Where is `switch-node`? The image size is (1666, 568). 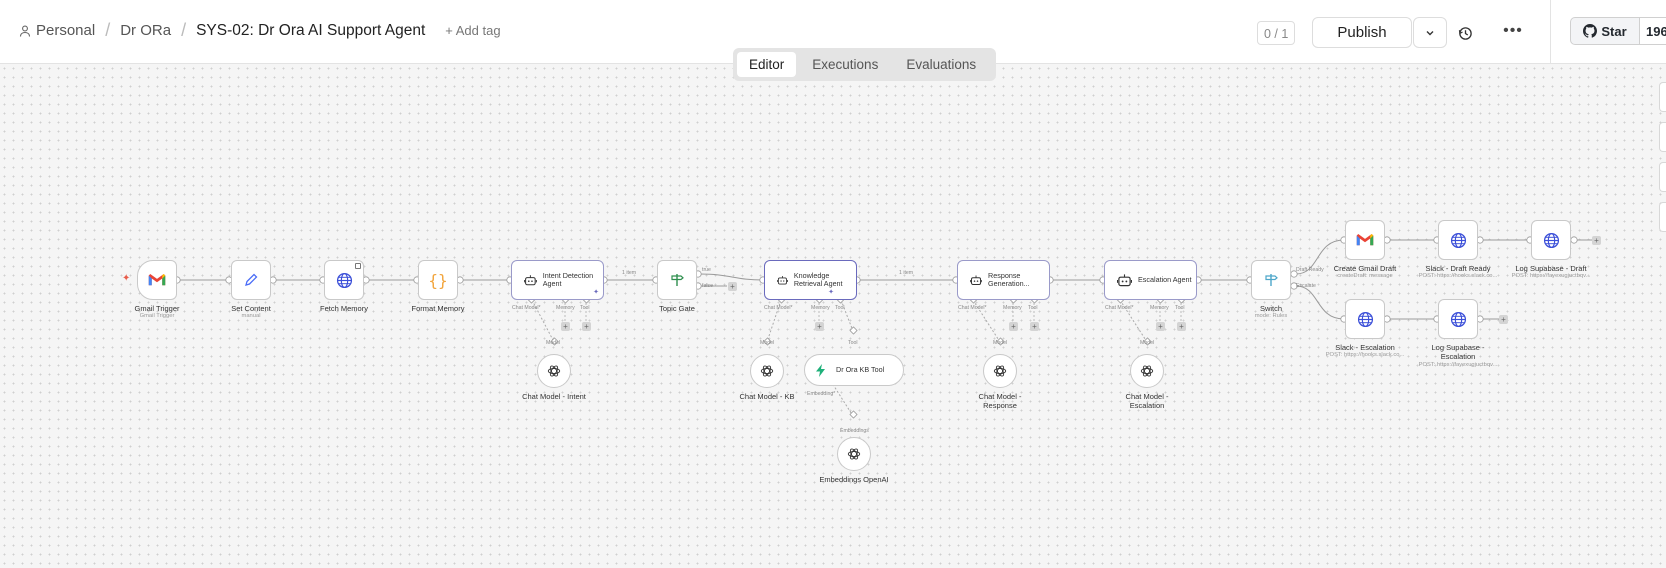 switch-node is located at coordinates (1271, 280).